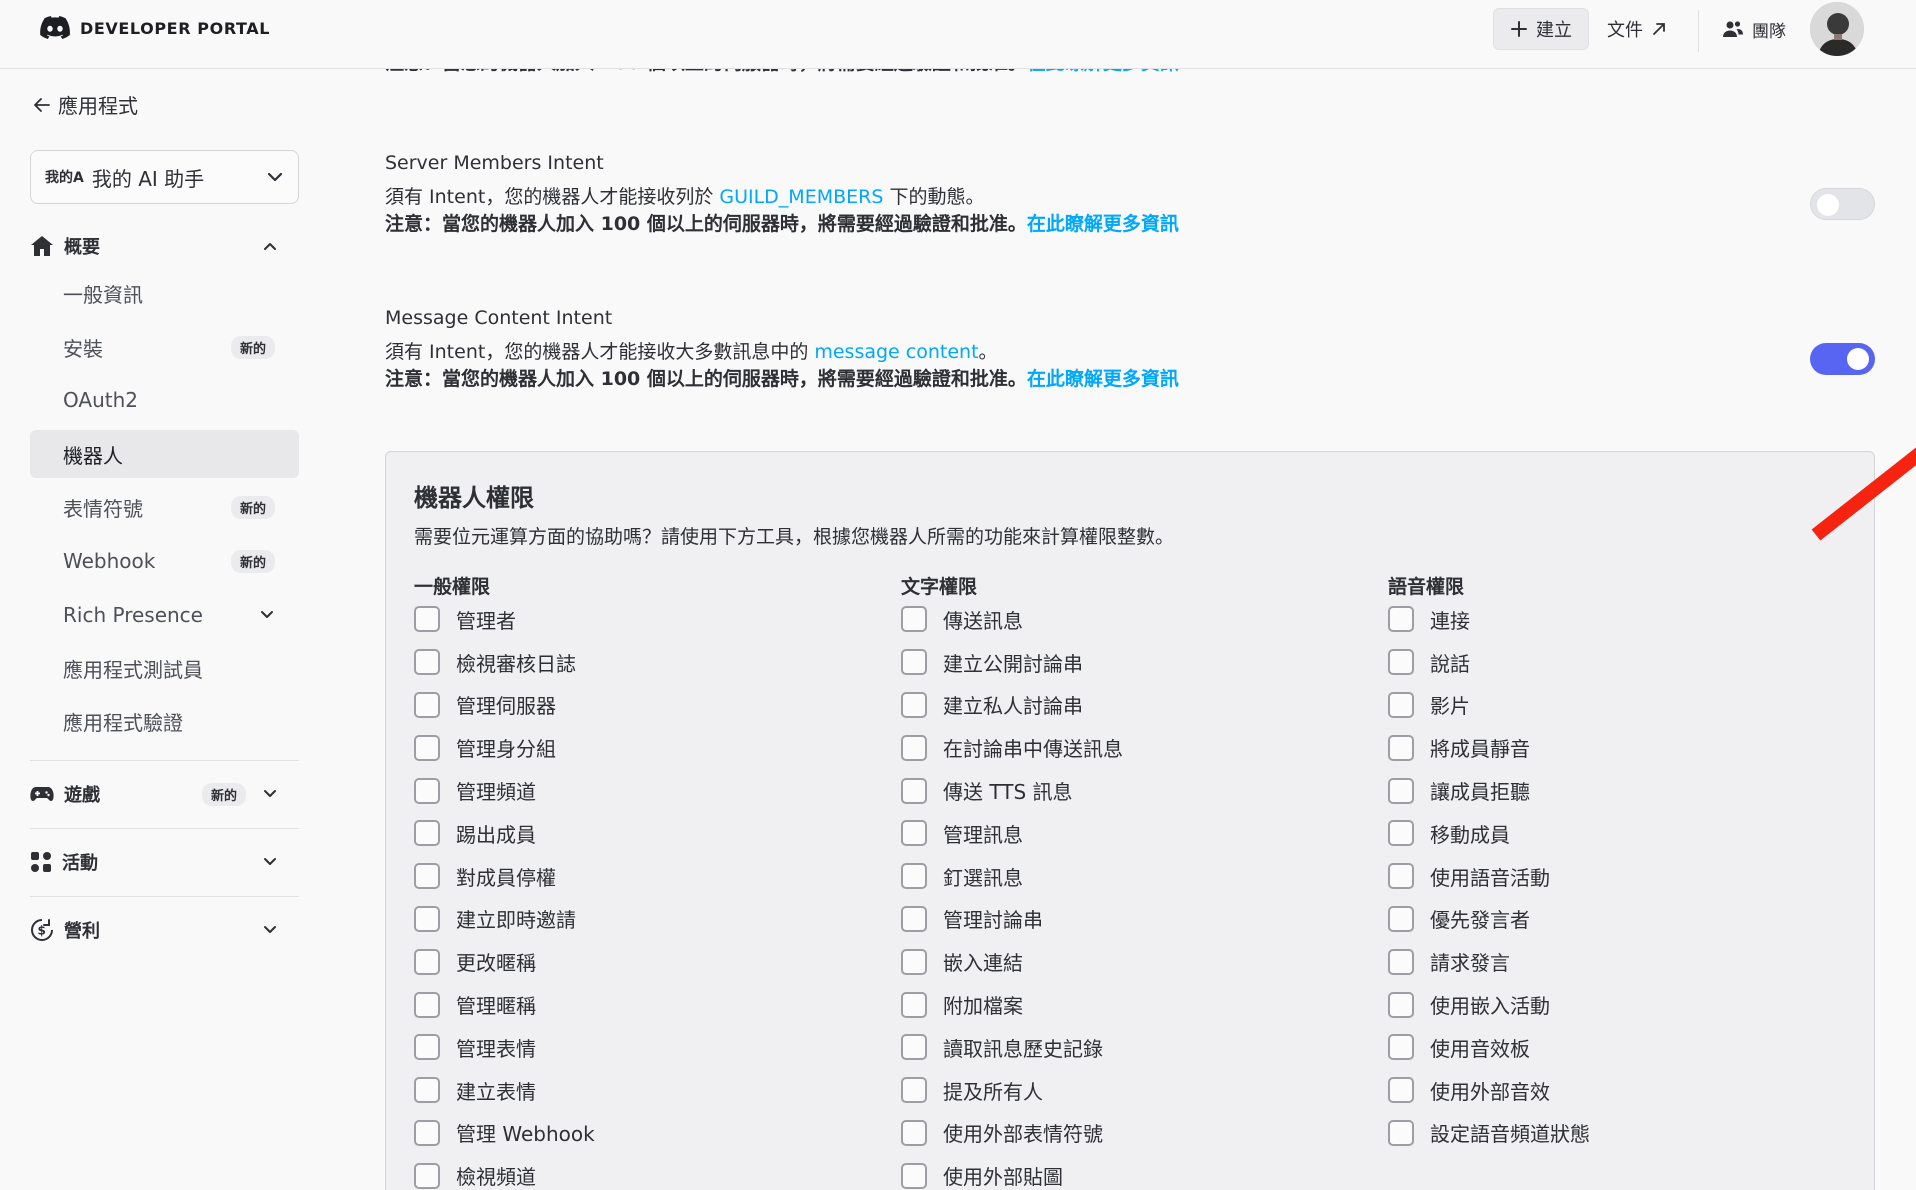 This screenshot has width=1916, height=1190. I want to click on sidebar-item-oauth2: OAuth2, so click(164, 400).